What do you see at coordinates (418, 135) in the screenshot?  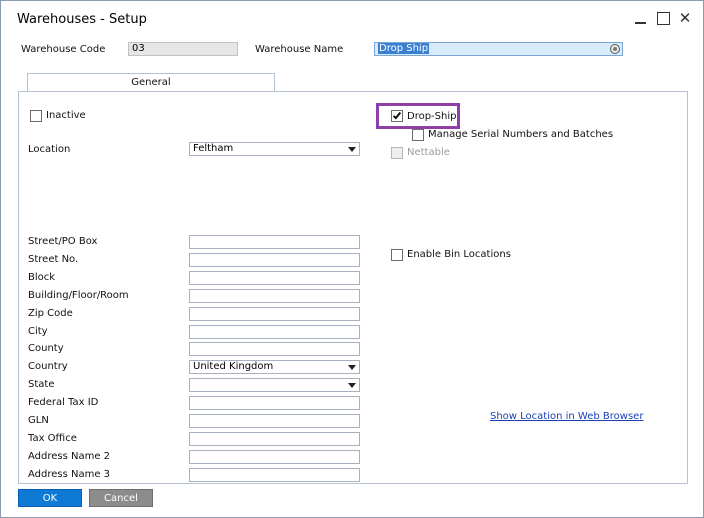 I see `manage-serial-checkbox` at bounding box center [418, 135].